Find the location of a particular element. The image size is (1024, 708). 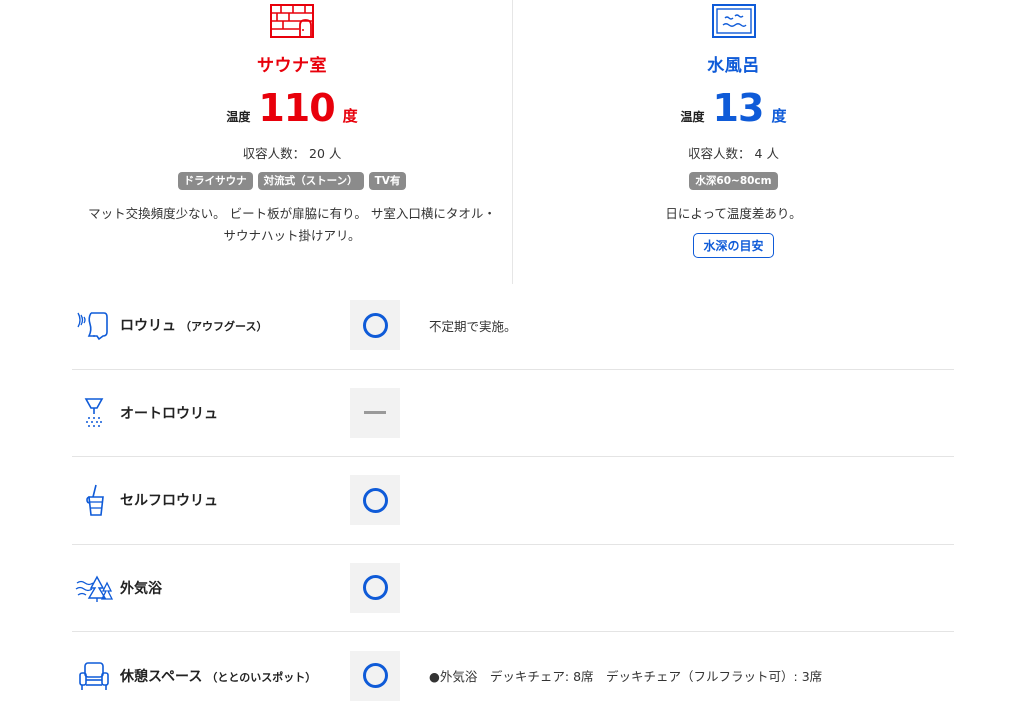

temperature-value: 110 is located at coordinates (296, 108).